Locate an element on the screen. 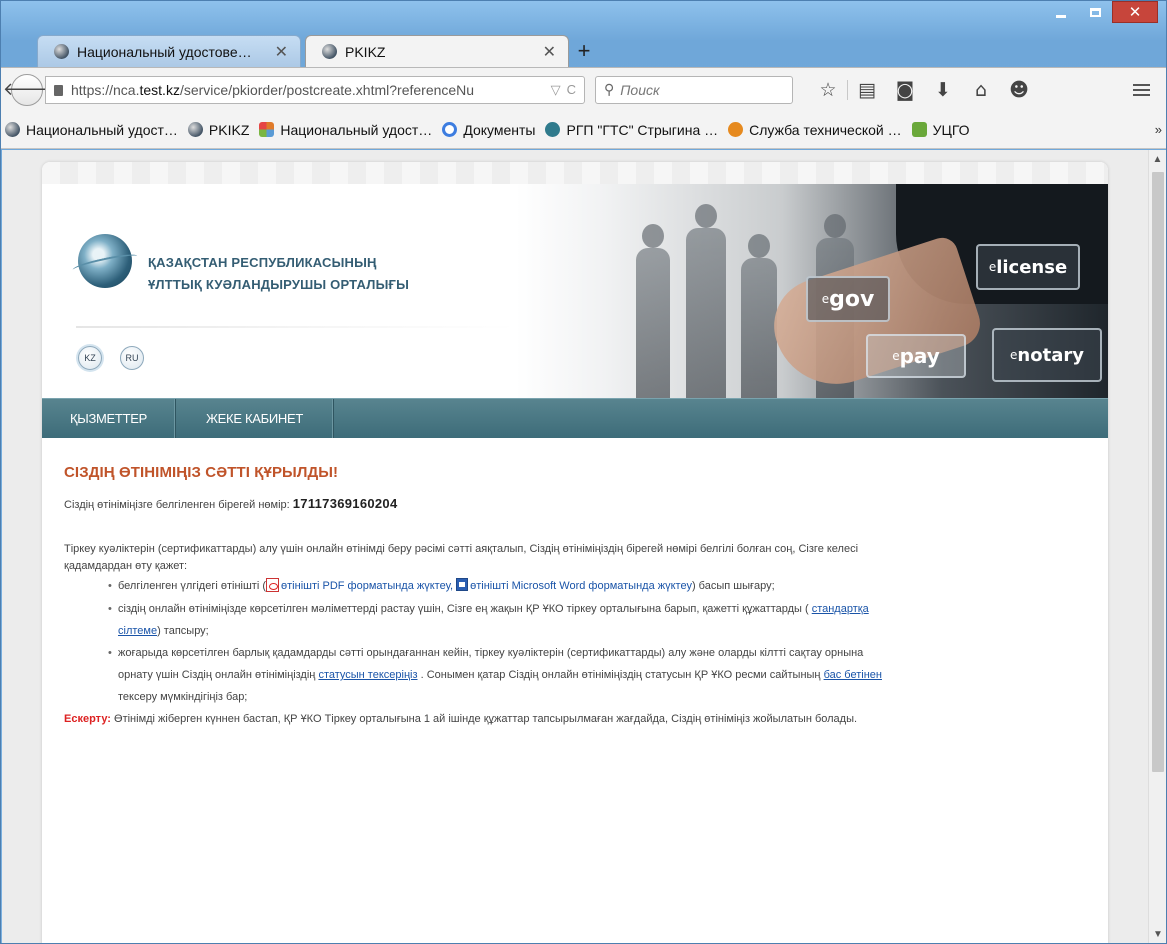  close-window-button: ✕ is located at coordinates (1135, 12).